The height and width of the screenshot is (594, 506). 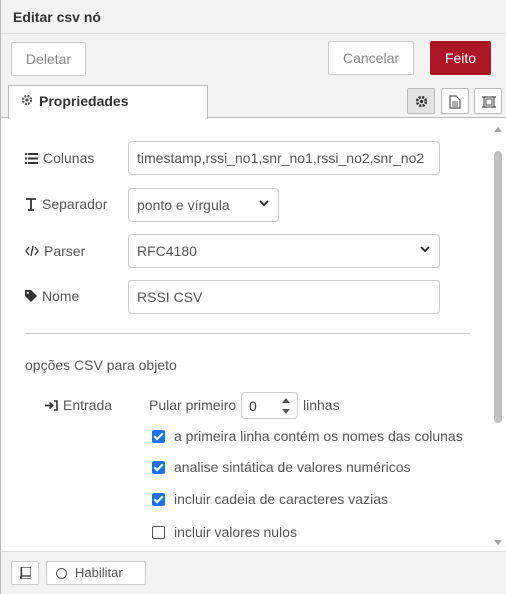 I want to click on checkbox-include-null: incluir valores nulos, so click(x=224, y=532).